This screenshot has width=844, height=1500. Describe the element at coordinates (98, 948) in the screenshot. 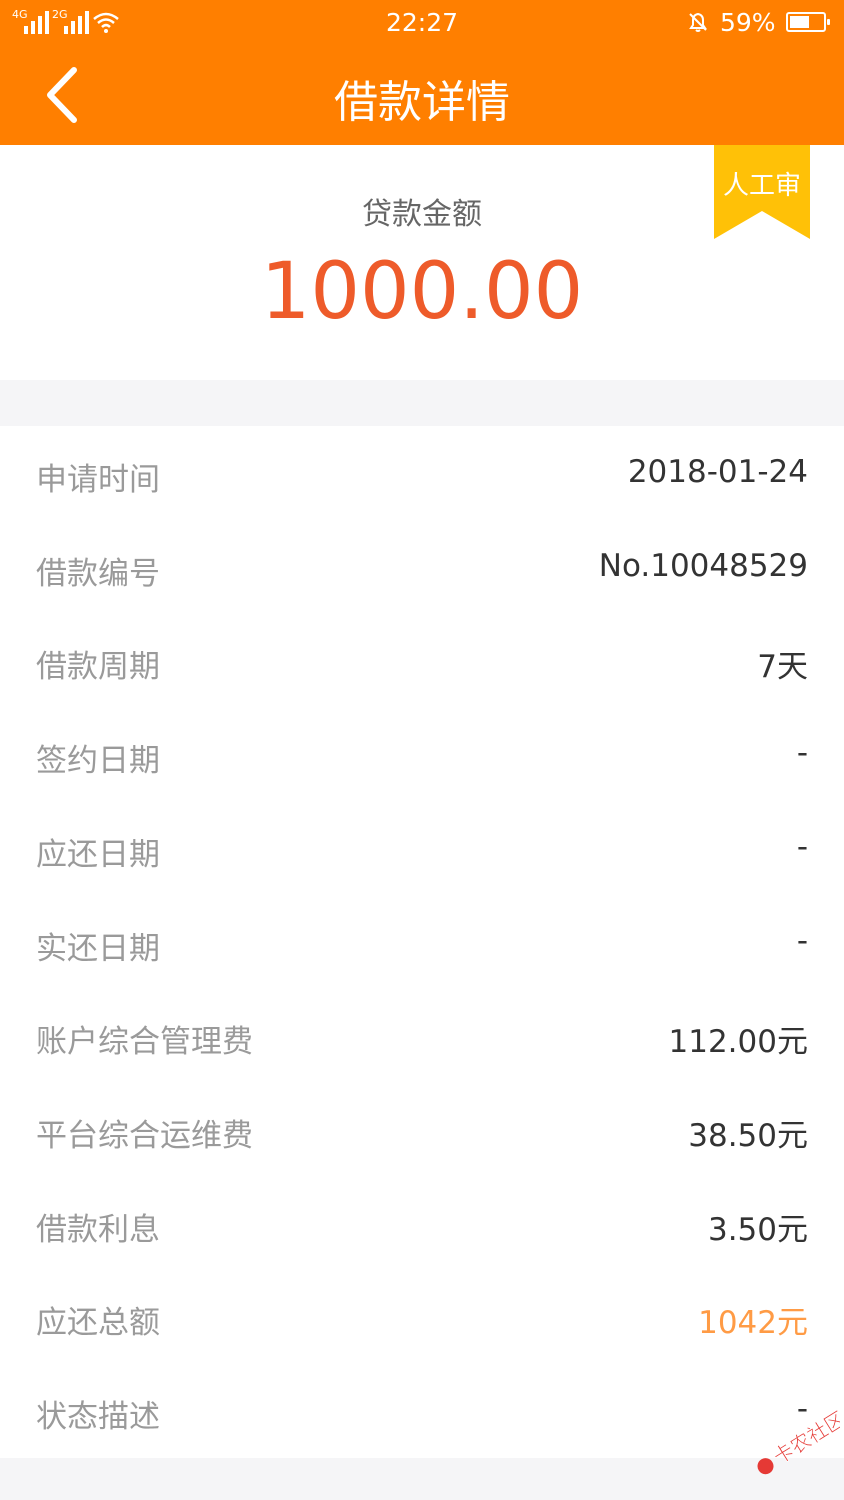

I see `detail-label: 实还日期` at that location.